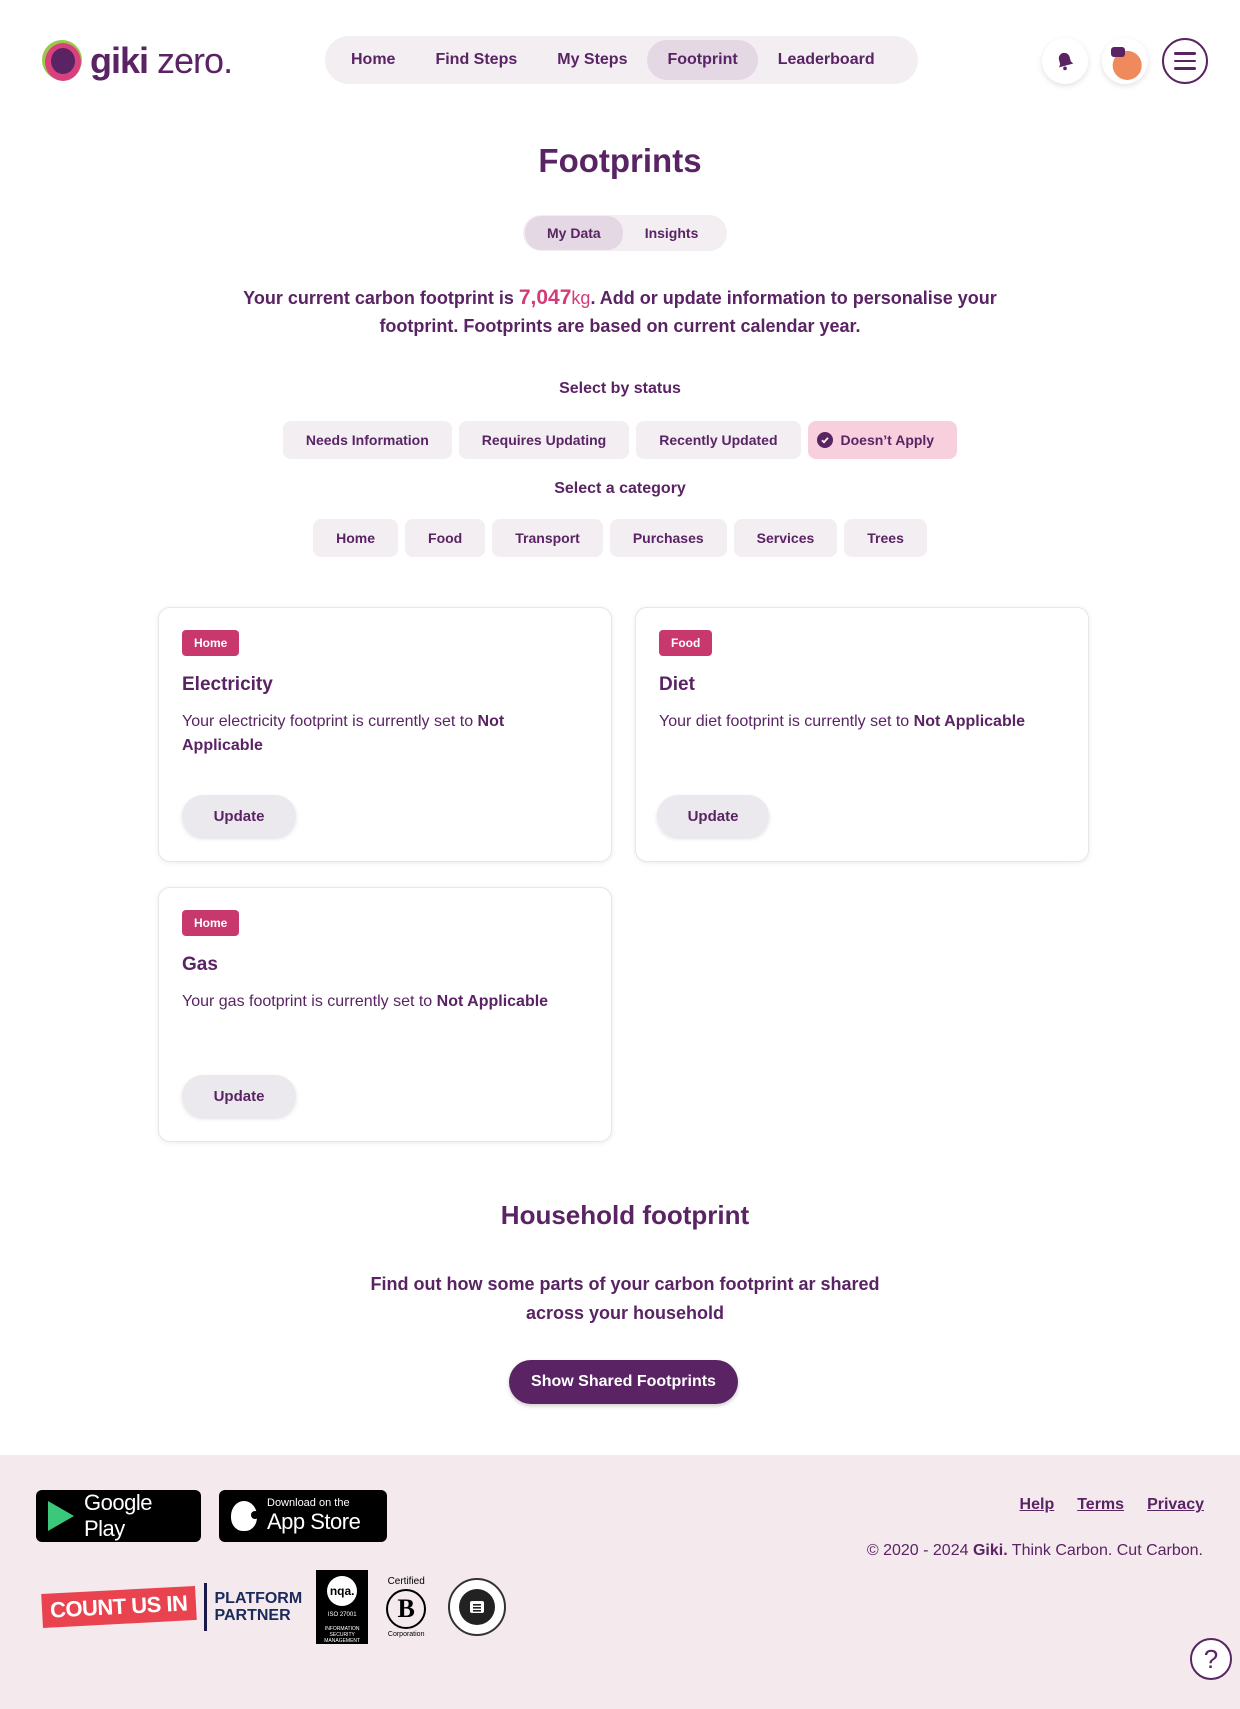 This screenshot has width=1240, height=1709. I want to click on nav-home: Home, so click(373, 60).